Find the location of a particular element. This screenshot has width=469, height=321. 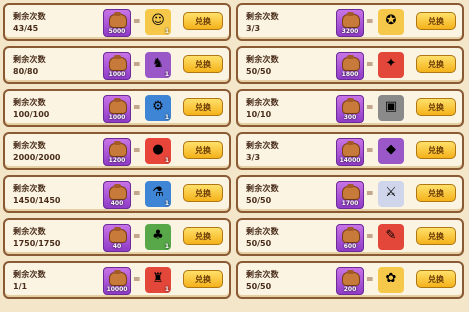

cost-currency-icon: 5000 is located at coordinates (117, 23).